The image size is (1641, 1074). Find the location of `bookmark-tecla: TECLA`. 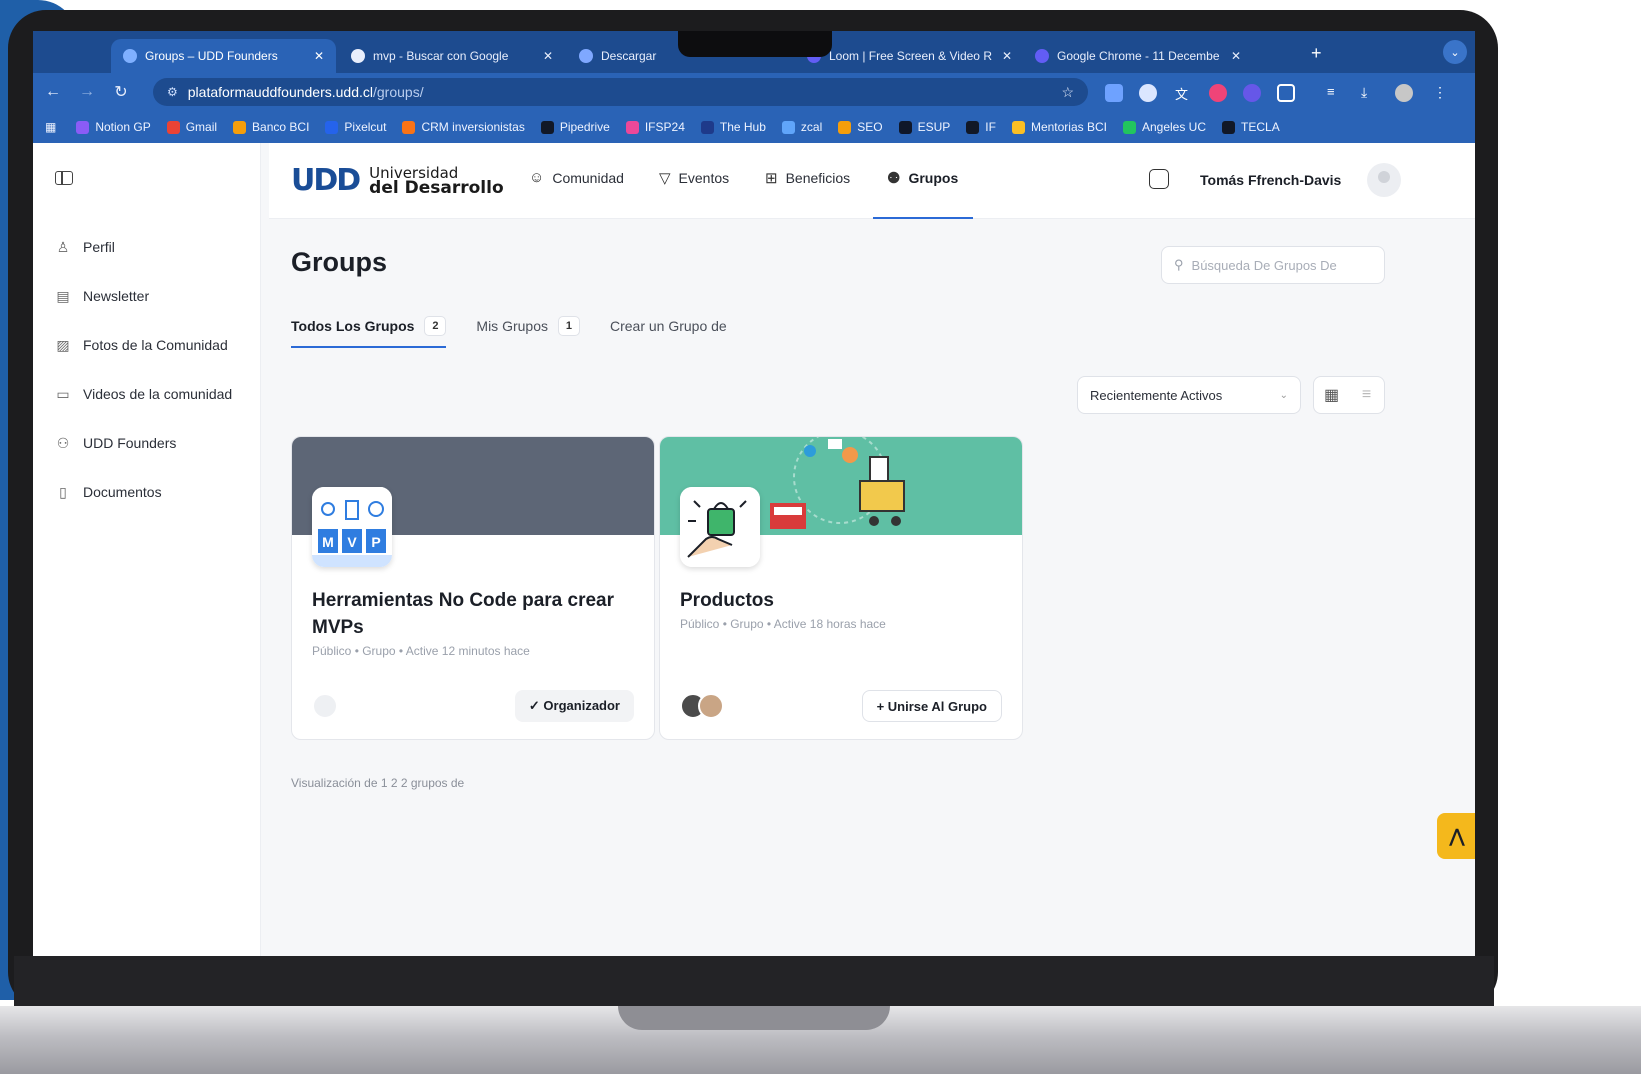

bookmark-tecla: TECLA is located at coordinates (1251, 127).